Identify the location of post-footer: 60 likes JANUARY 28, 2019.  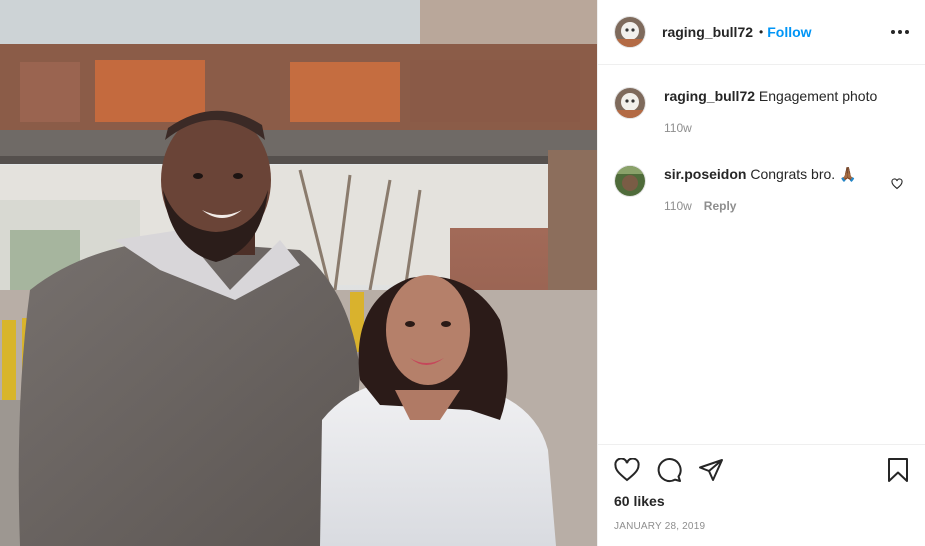
(761, 488).